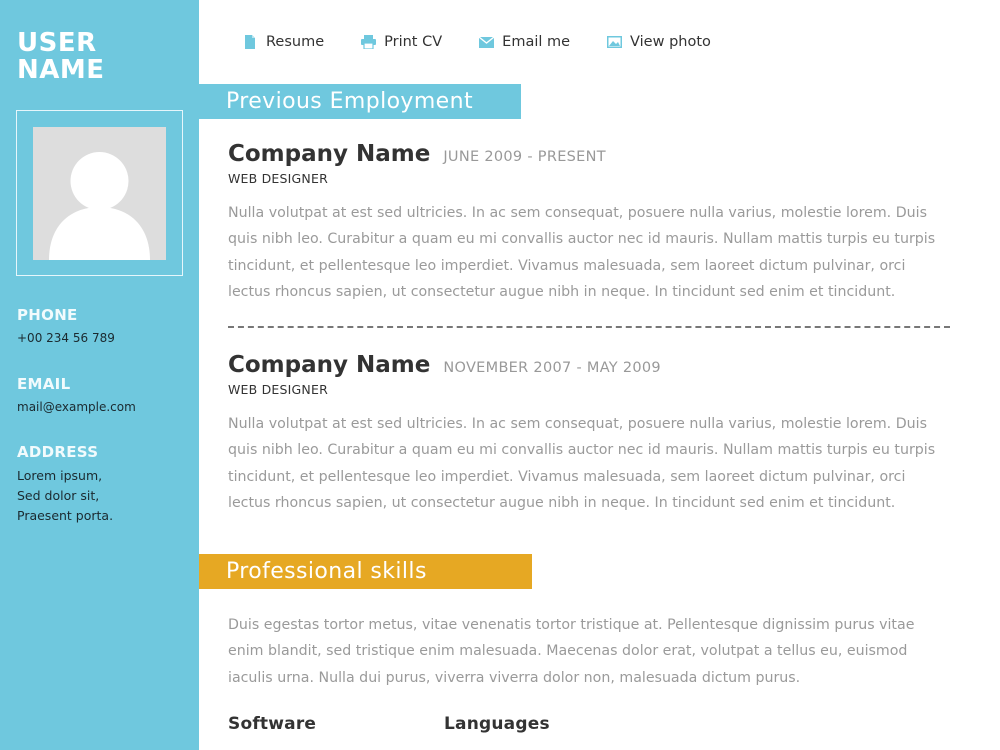  Describe the element at coordinates (365, 571) in the screenshot. I see `skills-section-title: Professional skills` at that location.